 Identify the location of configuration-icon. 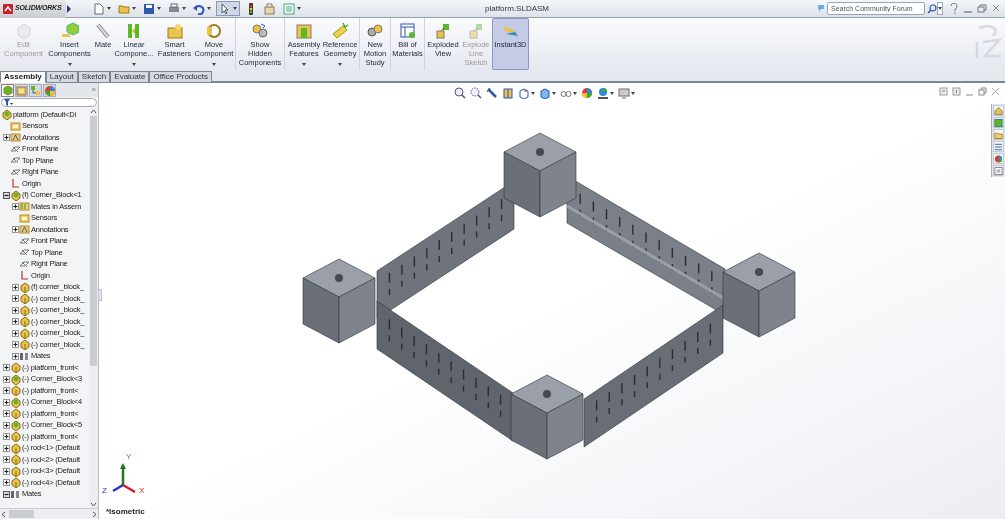
(35, 90).